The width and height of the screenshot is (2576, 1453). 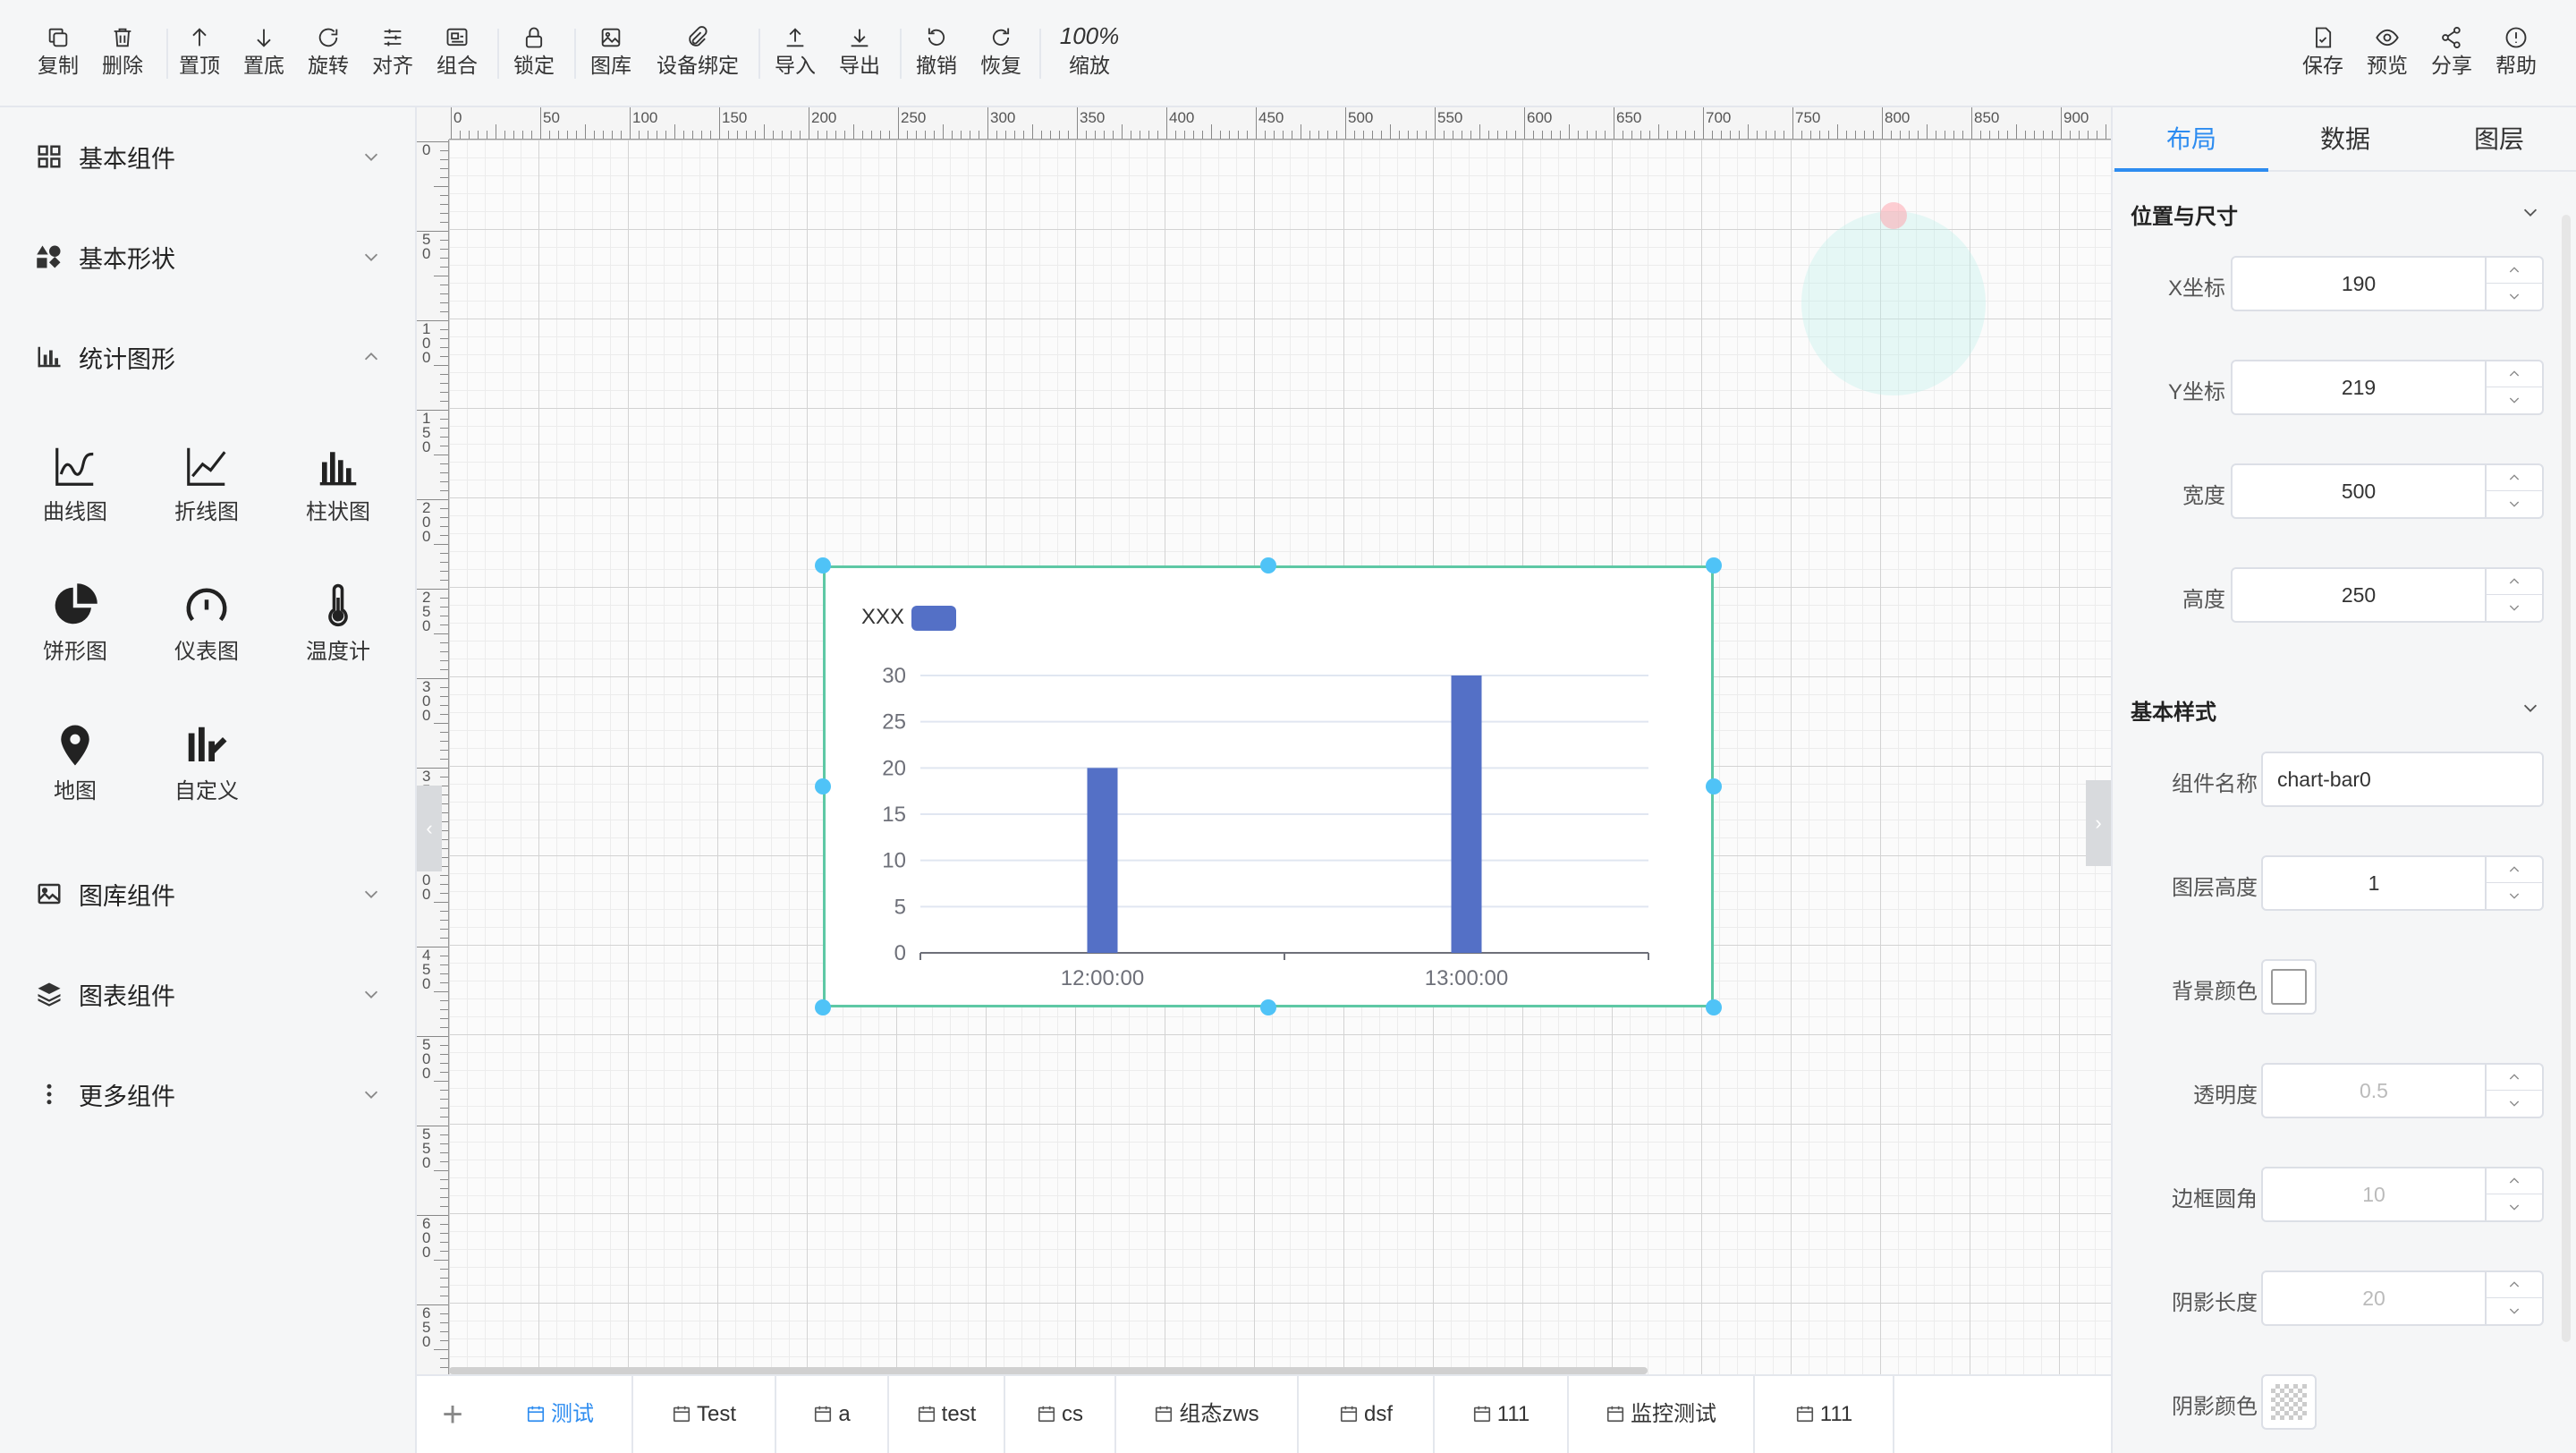 What do you see at coordinates (1714, 786) in the screenshot?
I see `resize-handle-right` at bounding box center [1714, 786].